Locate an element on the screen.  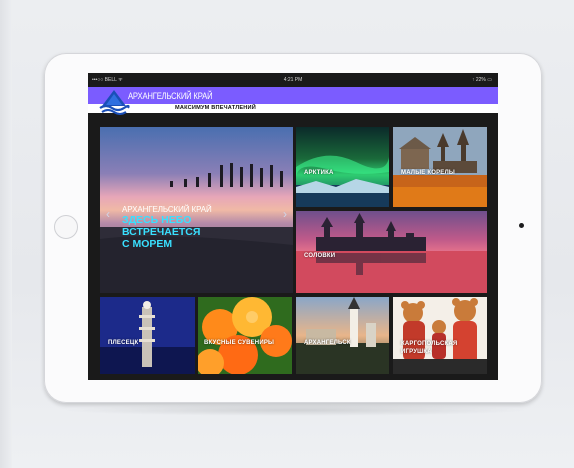
tile-label-line: КАРГОПОЛЬСКАЯ is located at coordinates (429, 344).